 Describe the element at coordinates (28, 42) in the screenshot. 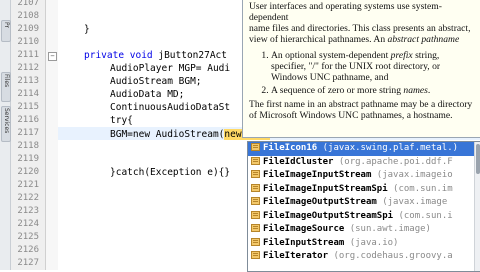

I see `line-number: 2110` at that location.